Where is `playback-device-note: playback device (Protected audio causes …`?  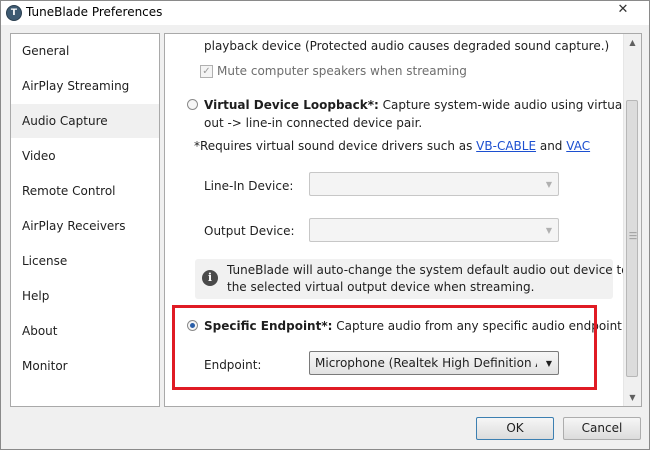
playback-device-note: playback device (Protected audio causes … is located at coordinates (407, 46).